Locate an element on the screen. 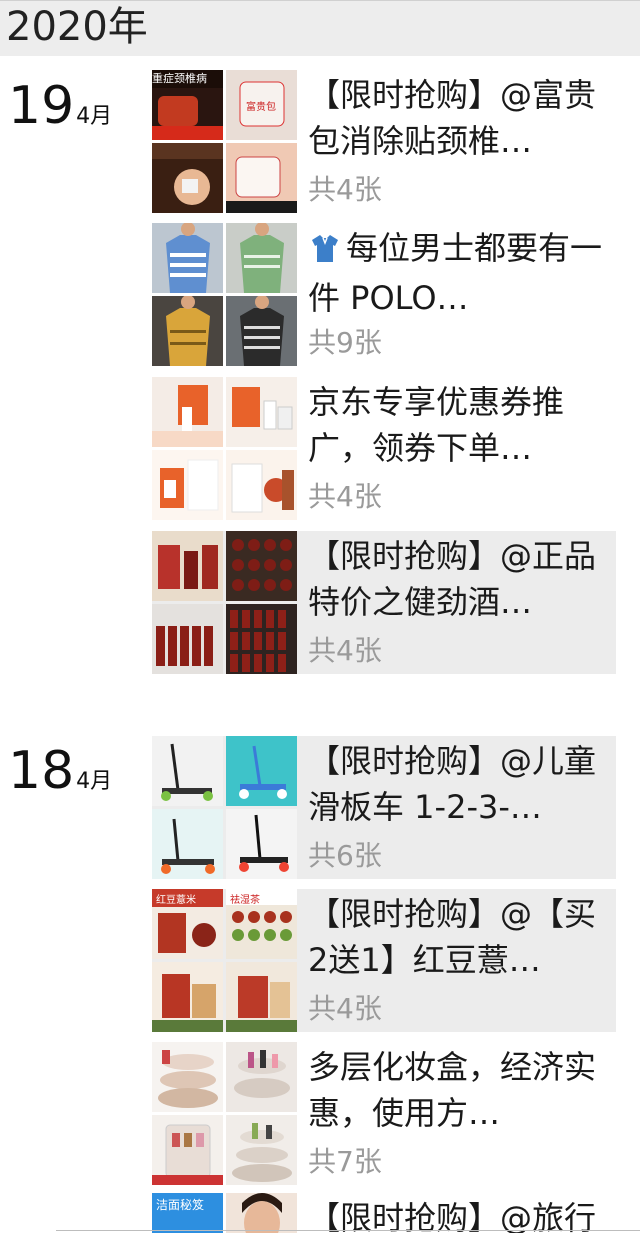 The width and height of the screenshot is (640, 1233). post-item: 每位男士都要有一件 POLO… 共9张 is located at coordinates (384, 294).